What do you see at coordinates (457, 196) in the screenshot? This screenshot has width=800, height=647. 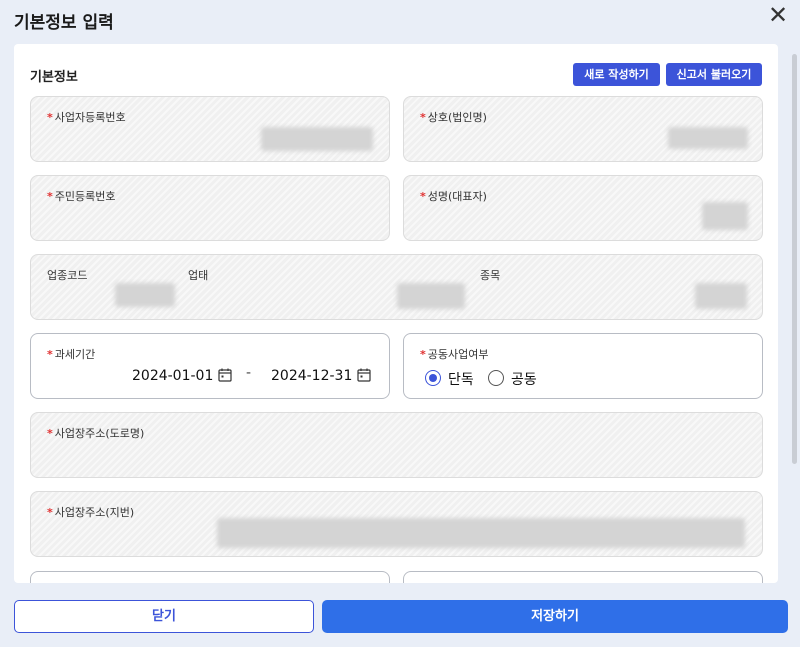 I see `representative-label: 성명(대표자)` at bounding box center [457, 196].